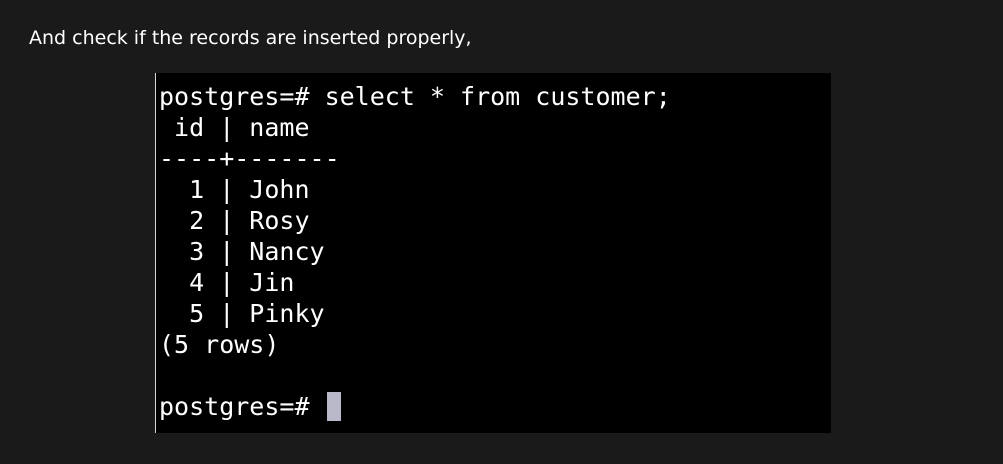 Image resolution: width=1003 pixels, height=464 pixels. What do you see at coordinates (227, 282) in the screenshot?
I see `table-row: 4 | Jin` at bounding box center [227, 282].